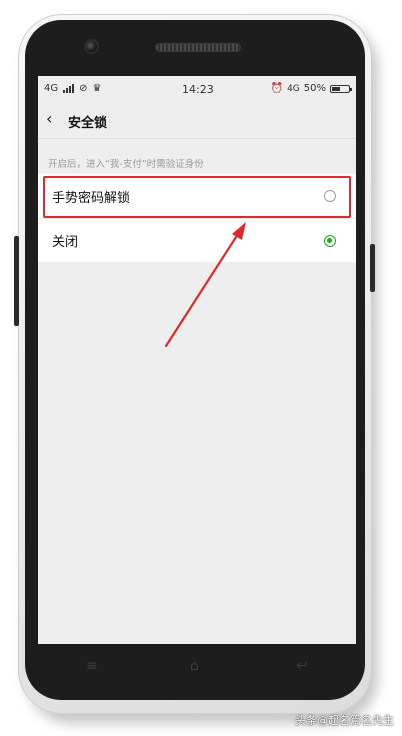  I want to click on network-type: 4G, so click(51, 88).